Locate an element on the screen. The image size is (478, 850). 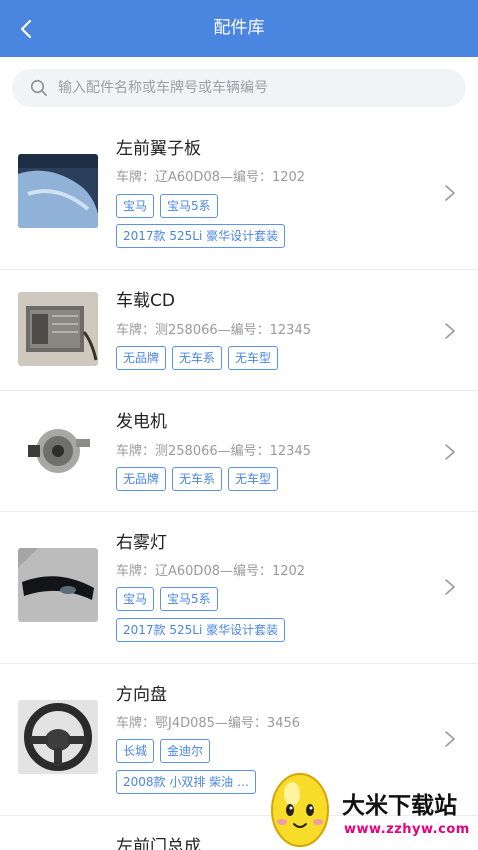
part-name: 车载CD is located at coordinates (145, 301).